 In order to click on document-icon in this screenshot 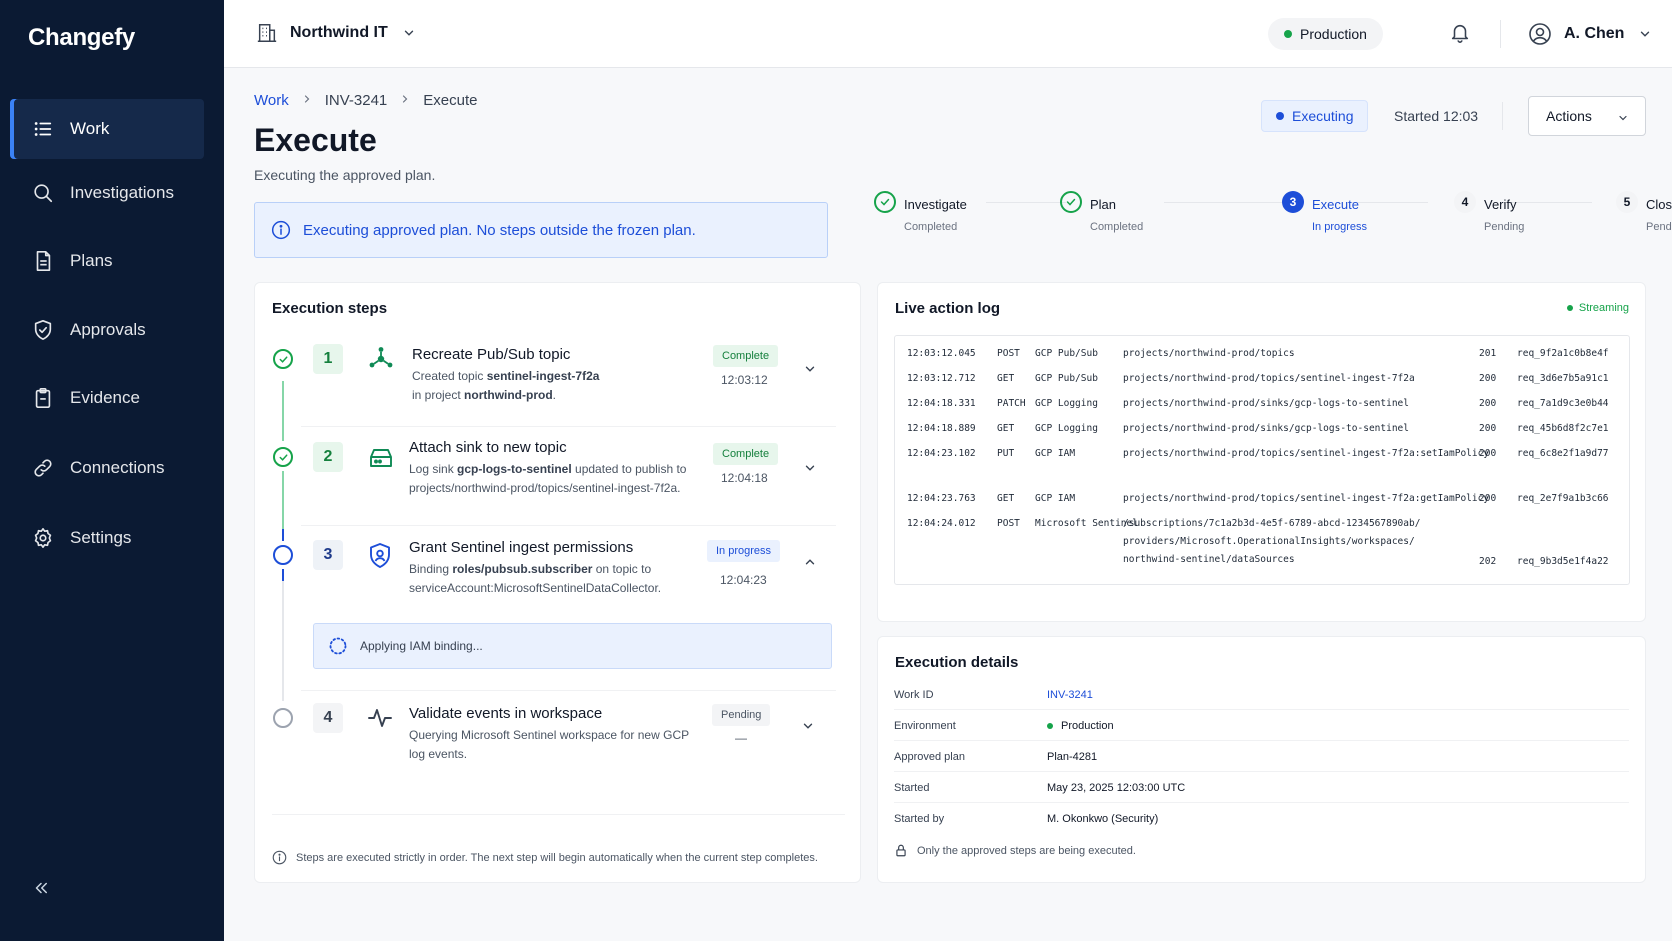, I will do `click(43, 261)`.